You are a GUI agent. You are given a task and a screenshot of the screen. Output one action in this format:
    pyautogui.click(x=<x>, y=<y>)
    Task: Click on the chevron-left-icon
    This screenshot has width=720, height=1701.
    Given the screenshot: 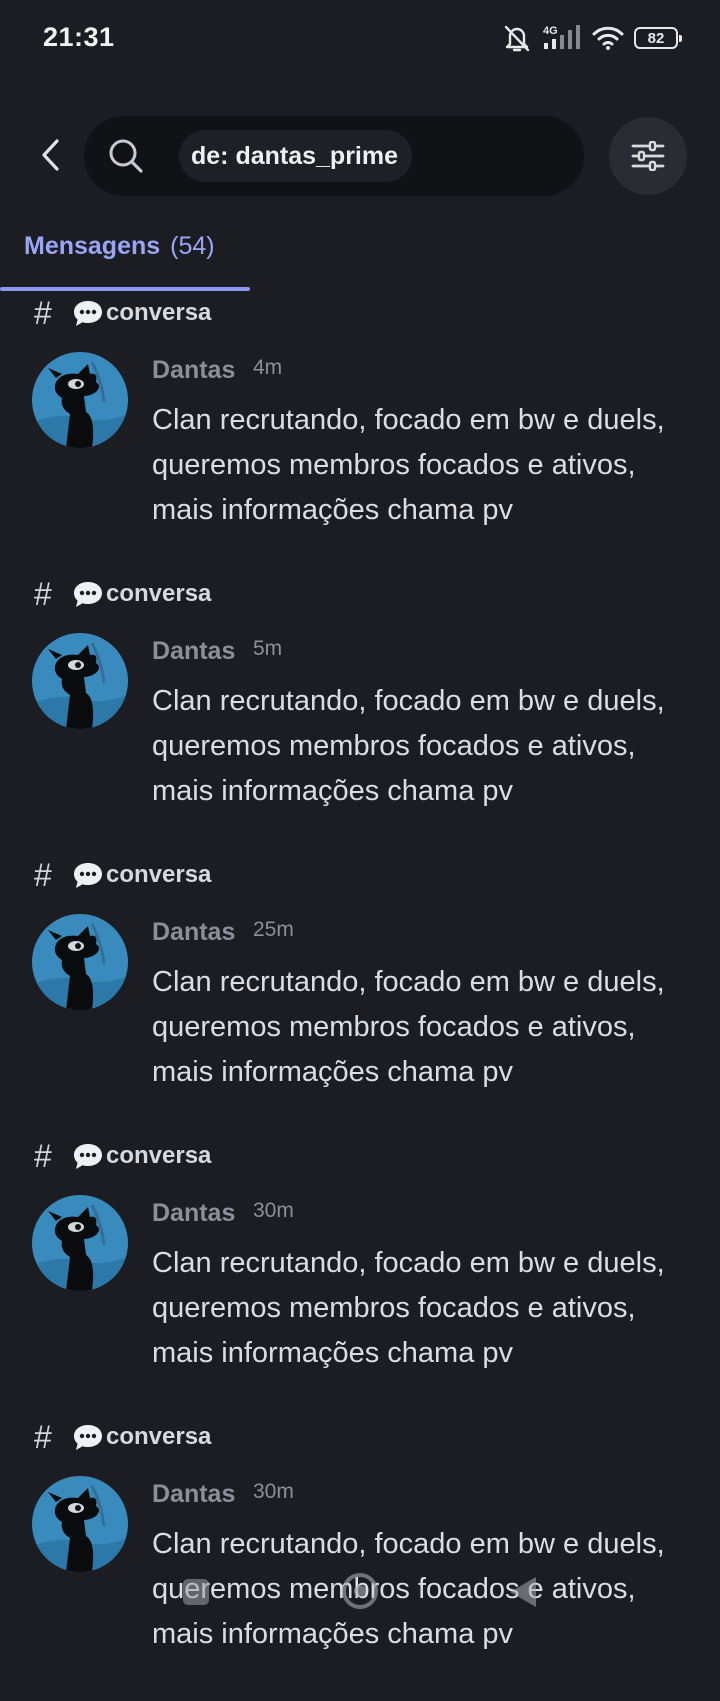 What is the action you would take?
    pyautogui.click(x=50, y=155)
    